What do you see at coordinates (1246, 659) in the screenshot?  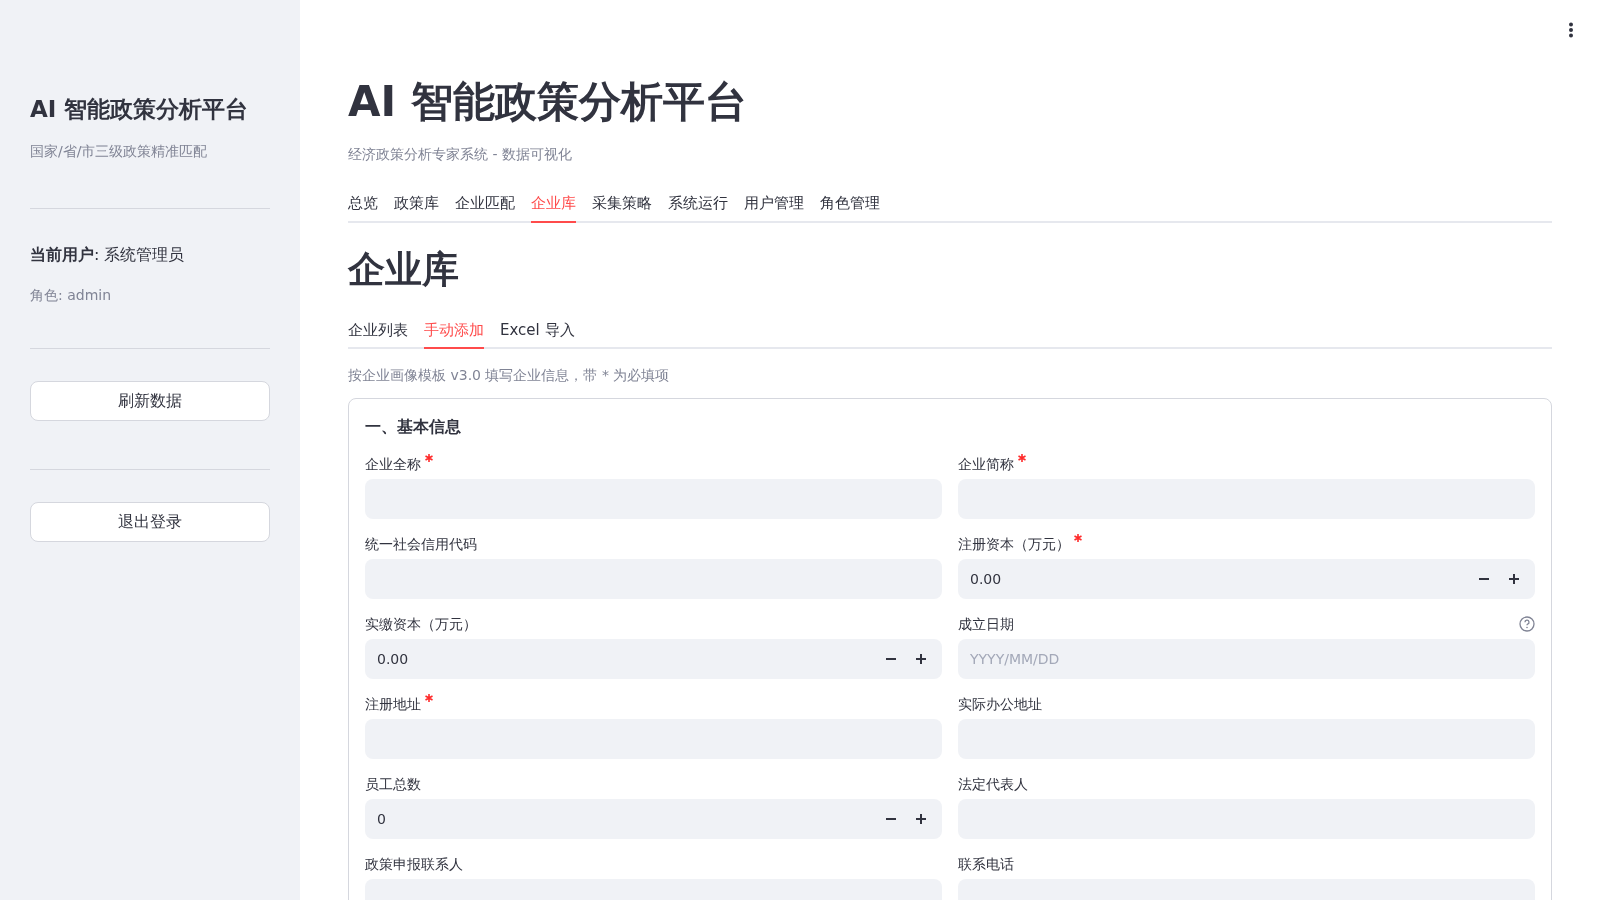 I see `date-field: YYYY/MM/DD` at bounding box center [1246, 659].